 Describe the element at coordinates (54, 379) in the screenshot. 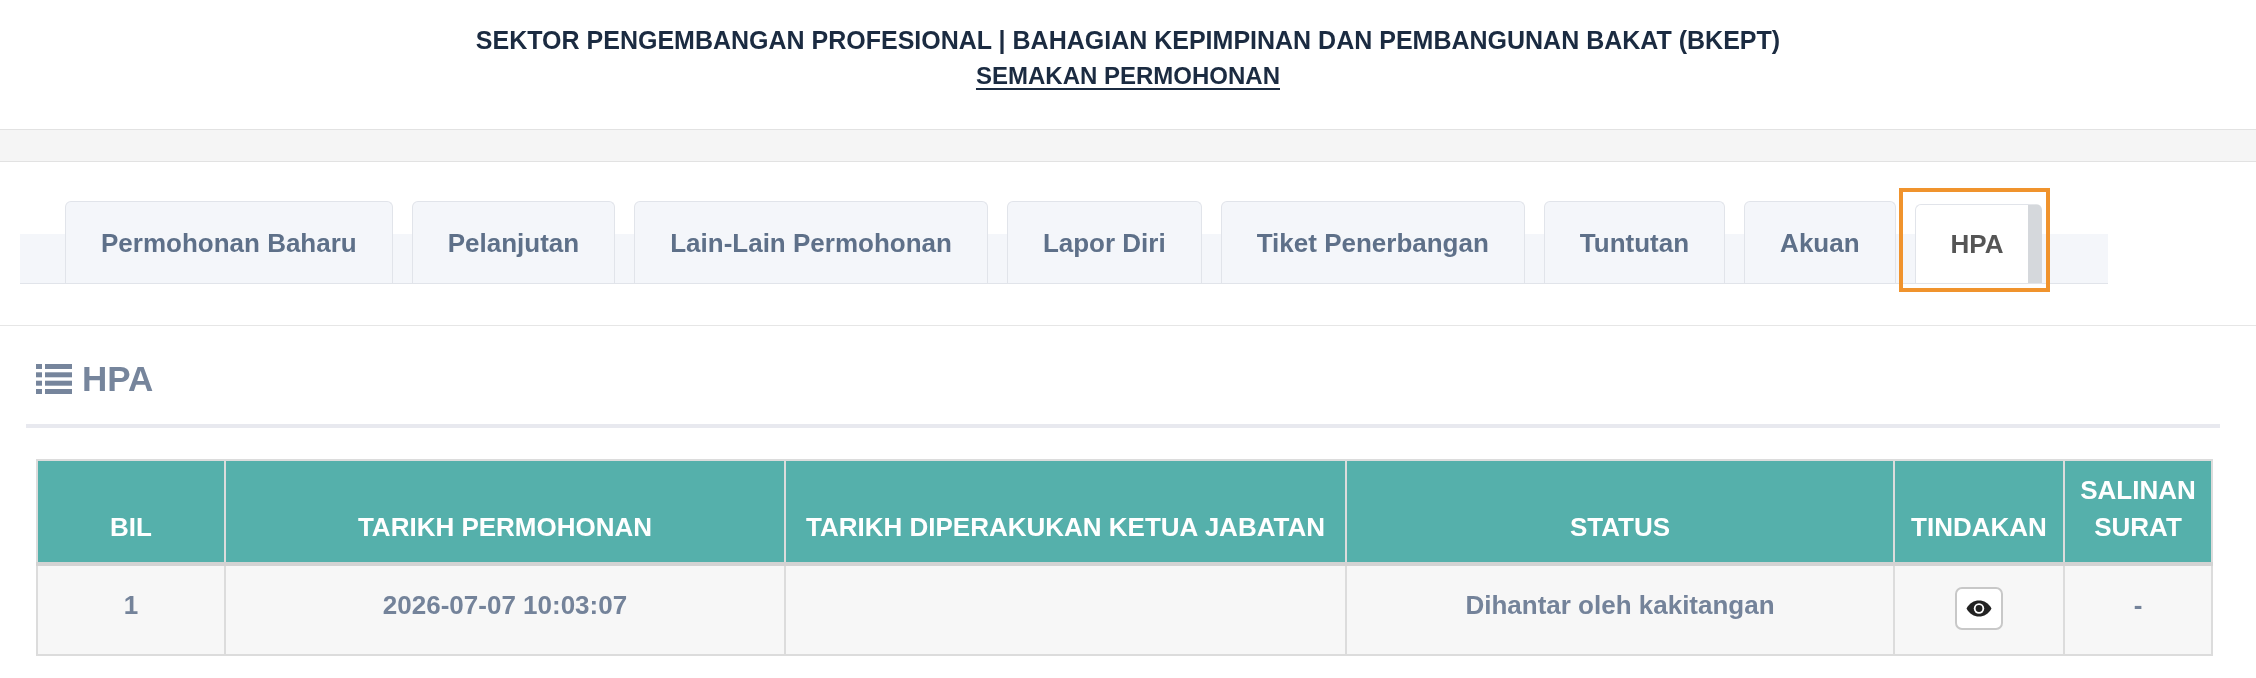

I see `list-icon` at that location.